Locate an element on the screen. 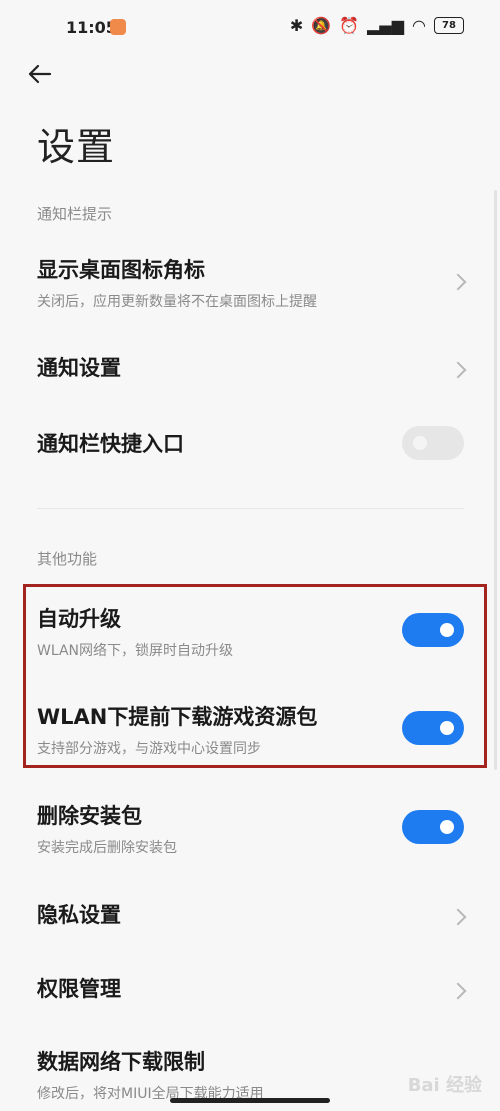  section-label-notification: 通知栏提示 is located at coordinates (75, 214).